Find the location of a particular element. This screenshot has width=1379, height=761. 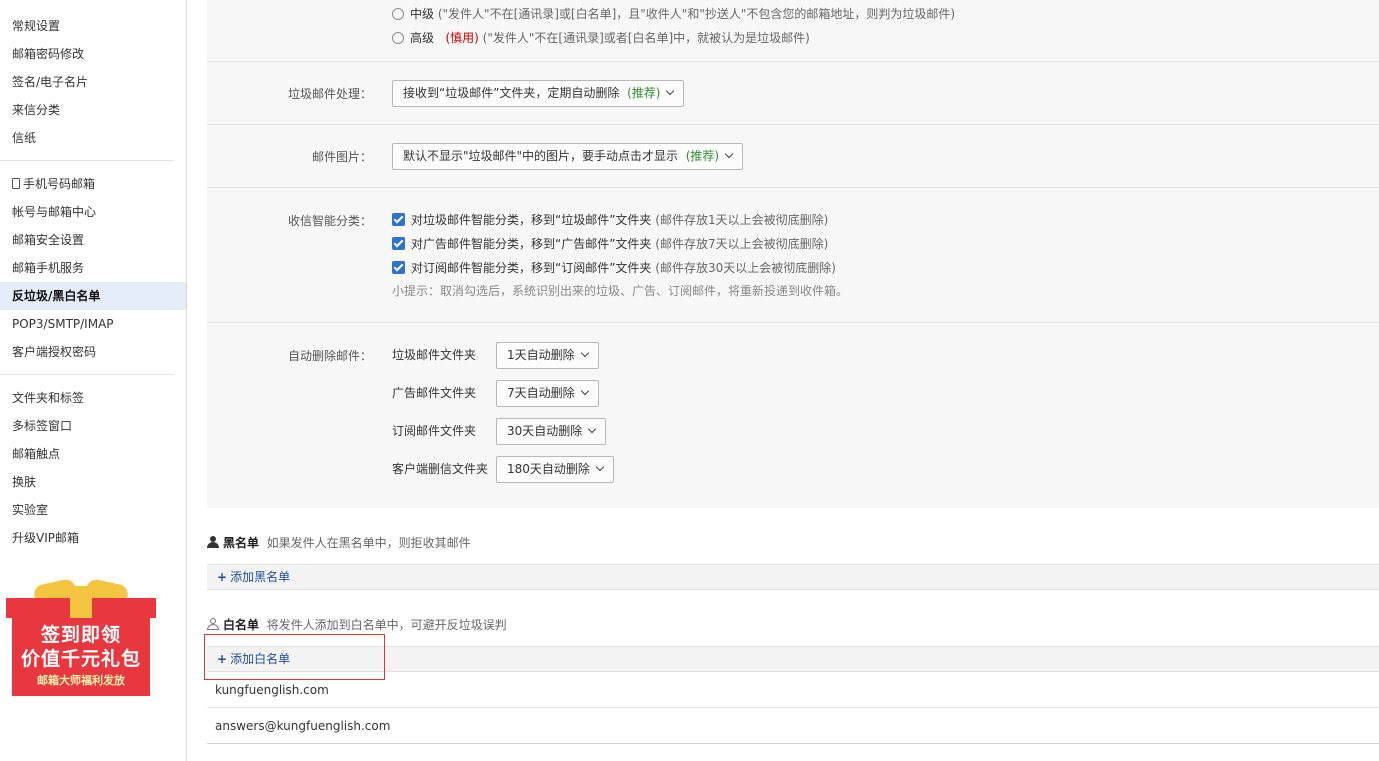

folder-name: 订阅邮件文件夹 is located at coordinates (434, 431).